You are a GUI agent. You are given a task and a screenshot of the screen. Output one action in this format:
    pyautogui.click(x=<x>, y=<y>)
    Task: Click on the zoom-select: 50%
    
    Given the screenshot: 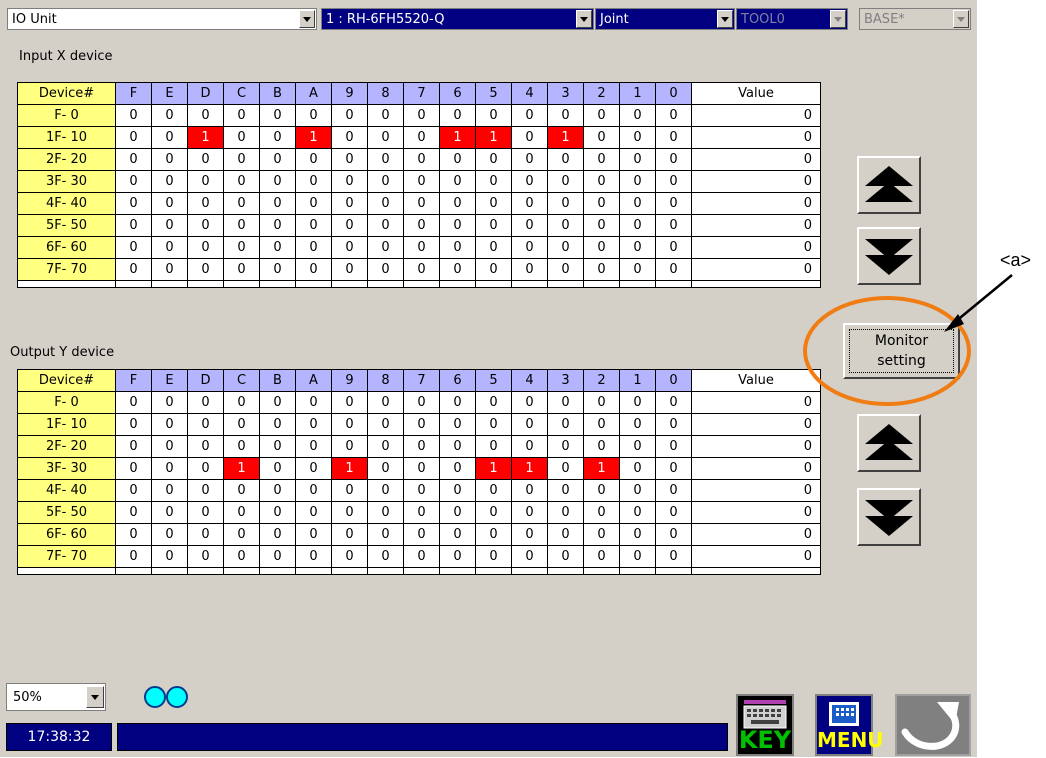 What is the action you would take?
    pyautogui.click(x=56, y=697)
    